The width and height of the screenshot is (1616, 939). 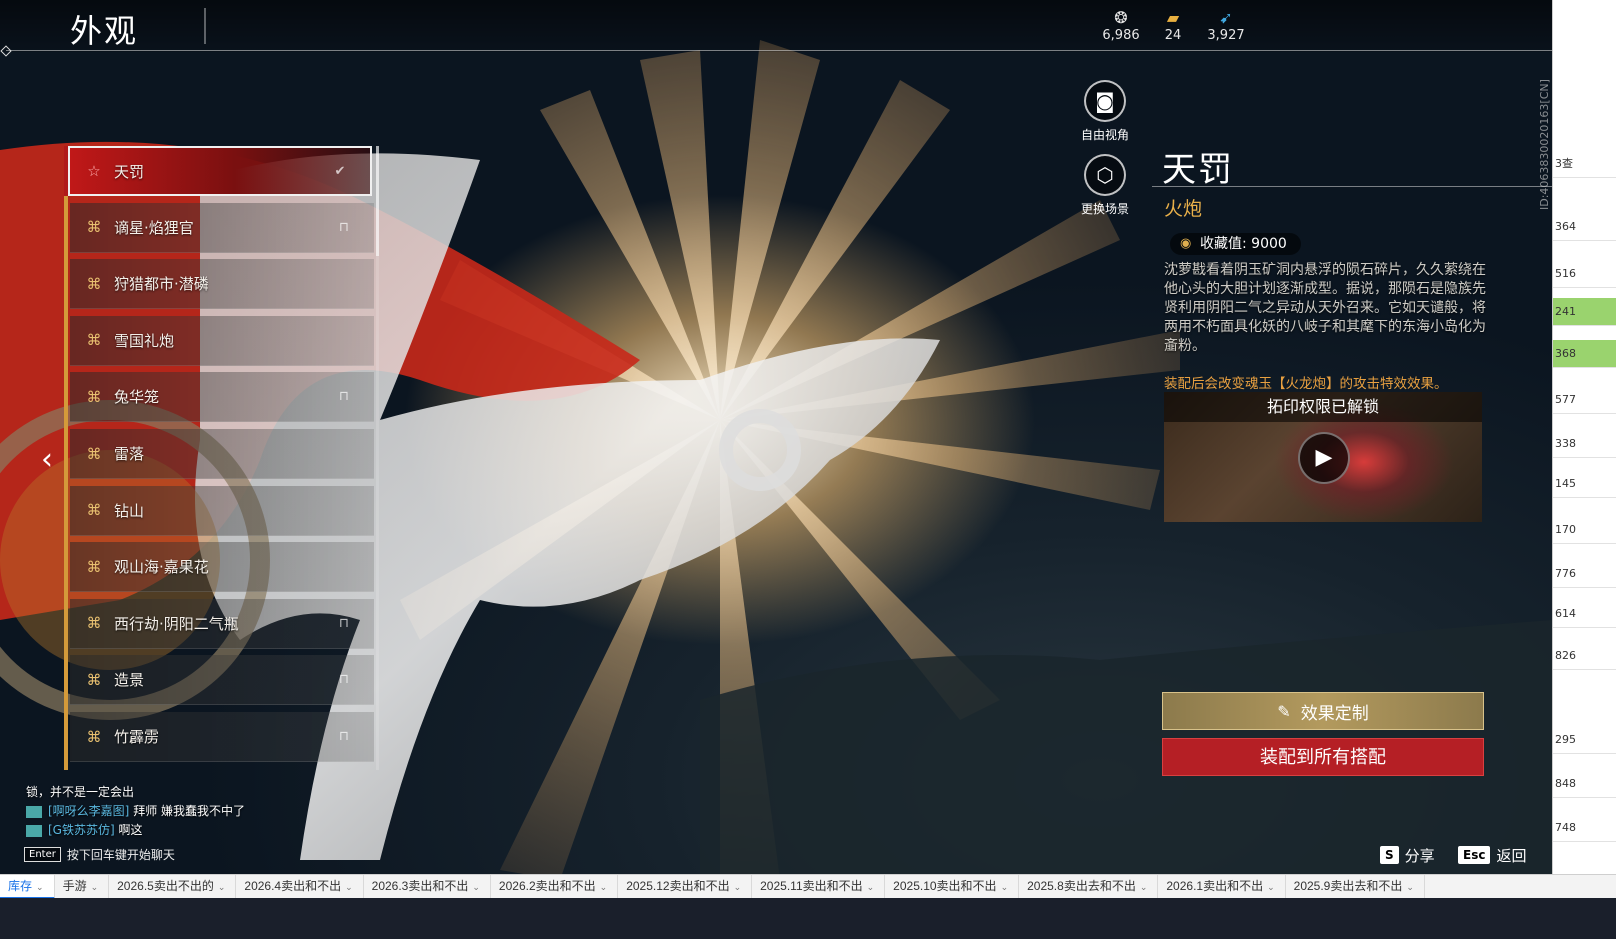 I want to click on share-hint: S 分享, so click(x=1407, y=855).